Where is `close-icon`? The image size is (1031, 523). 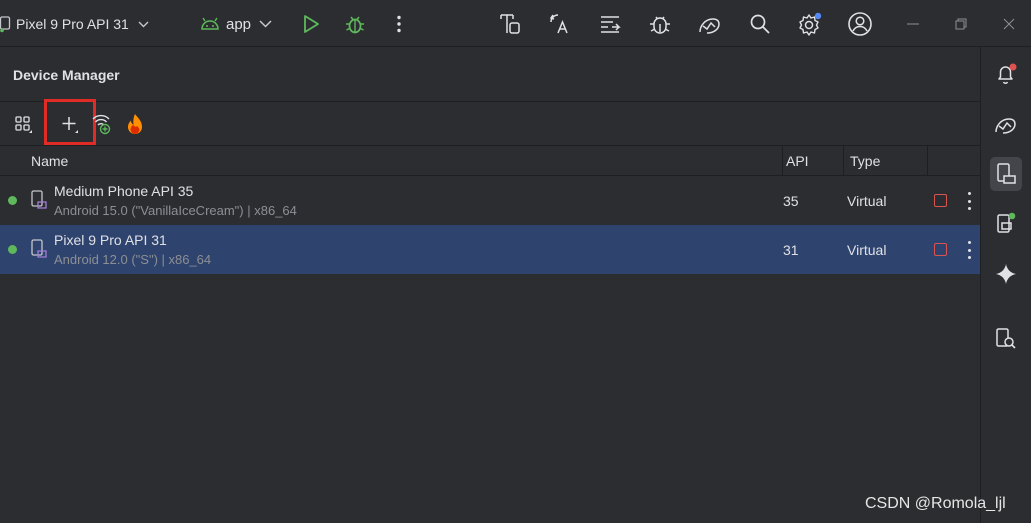
close-icon is located at coordinates (1009, 24).